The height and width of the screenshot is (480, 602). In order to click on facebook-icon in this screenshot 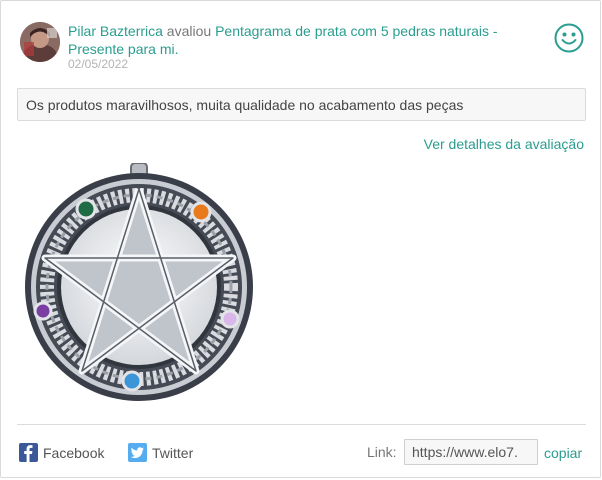, I will do `click(28, 452)`.